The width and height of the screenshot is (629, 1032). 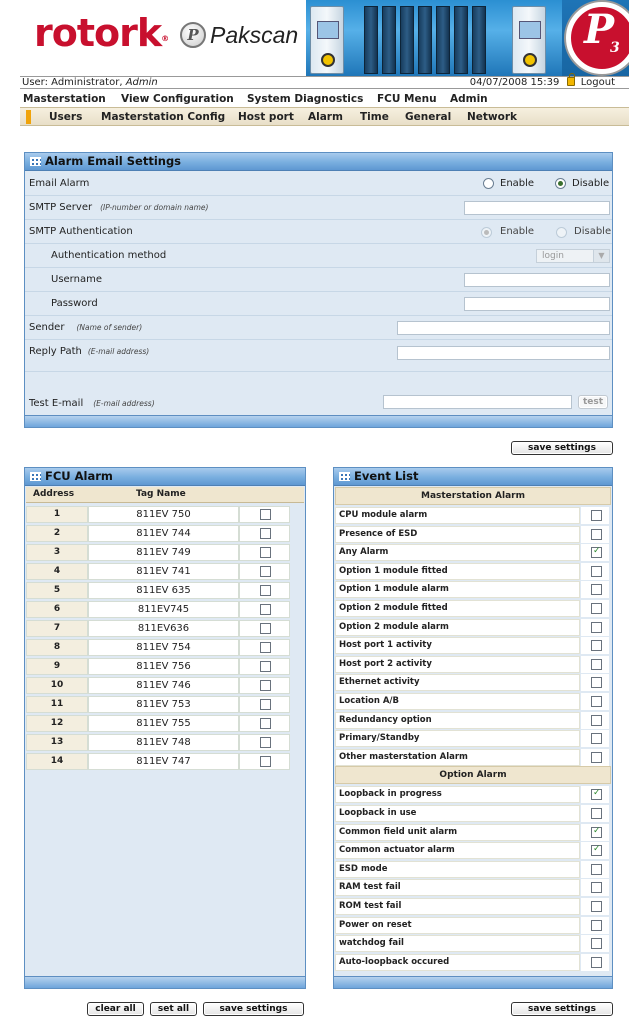 What do you see at coordinates (473, 720) in the screenshot?
I see `list-item: Redundancy option` at bounding box center [473, 720].